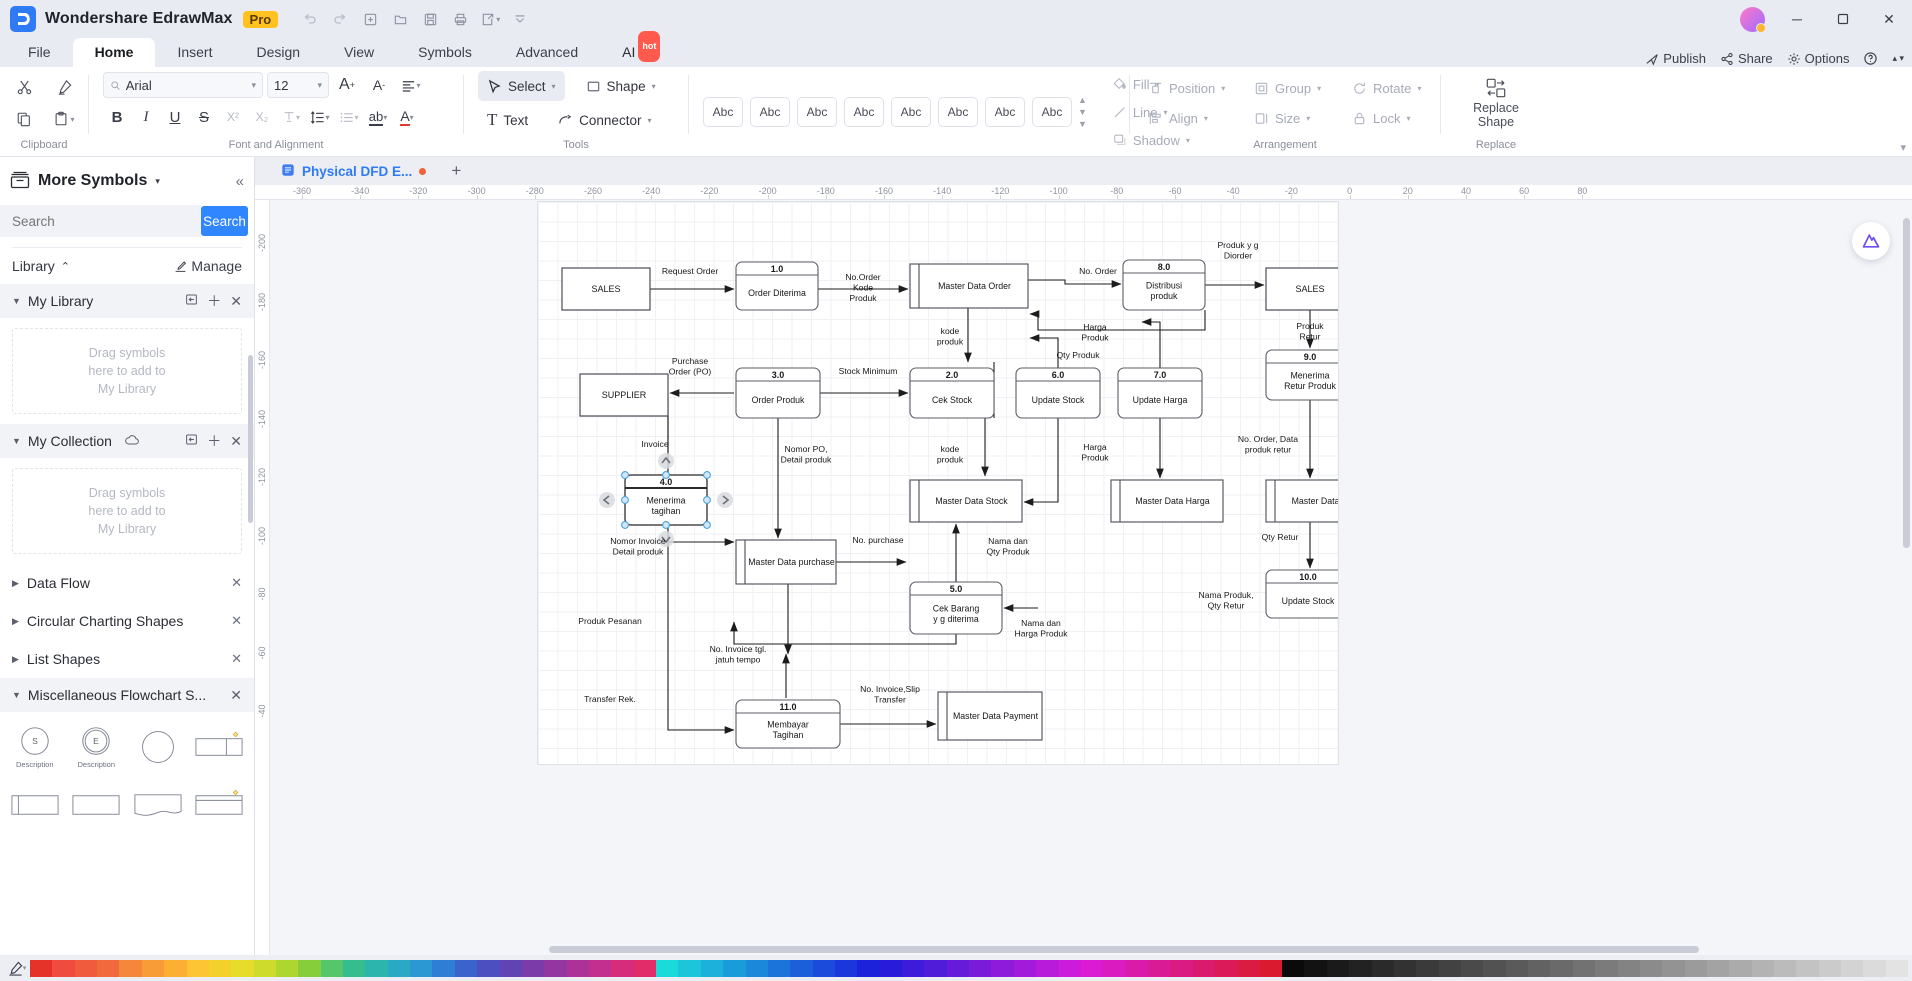 The height and width of the screenshot is (981, 1912). Describe the element at coordinates (127, 659) in the screenshot. I see `library-item-list-shapes: ▶ List Shapes ✕` at that location.